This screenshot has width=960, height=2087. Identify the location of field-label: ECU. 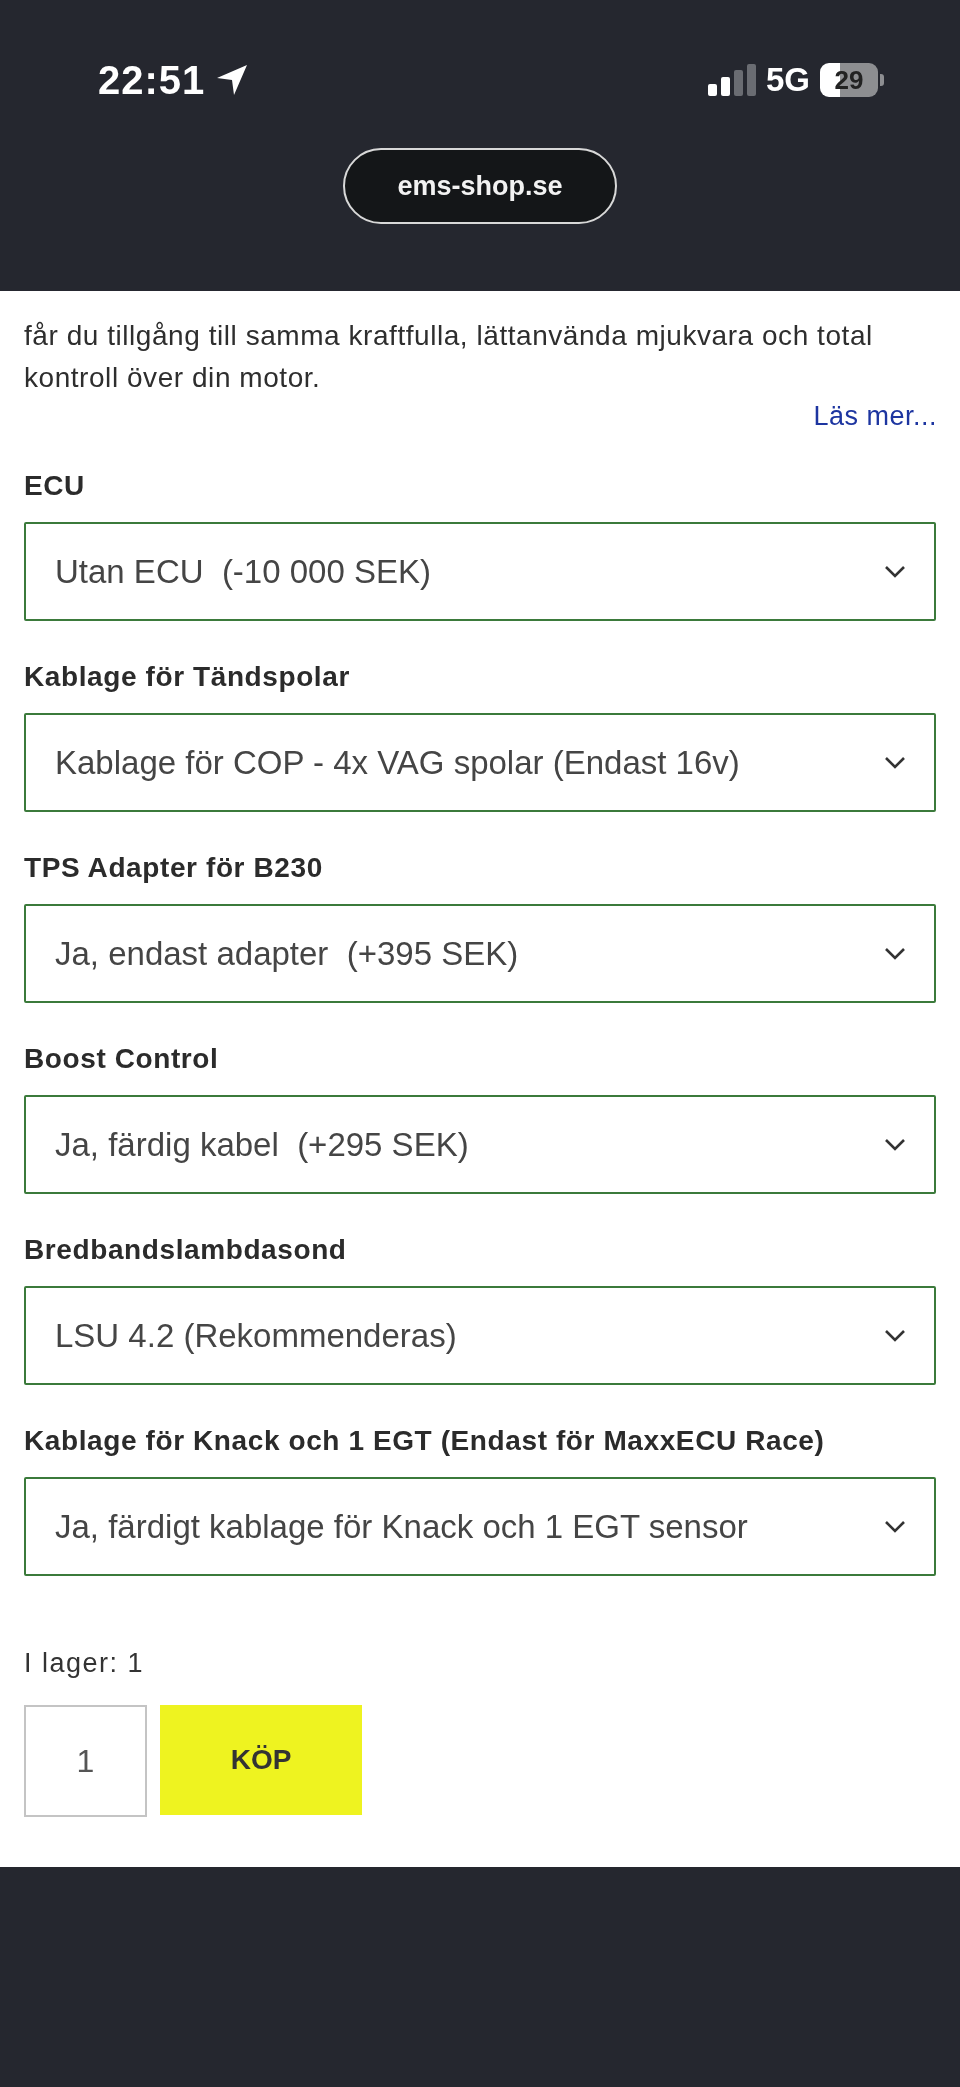
(55, 486).